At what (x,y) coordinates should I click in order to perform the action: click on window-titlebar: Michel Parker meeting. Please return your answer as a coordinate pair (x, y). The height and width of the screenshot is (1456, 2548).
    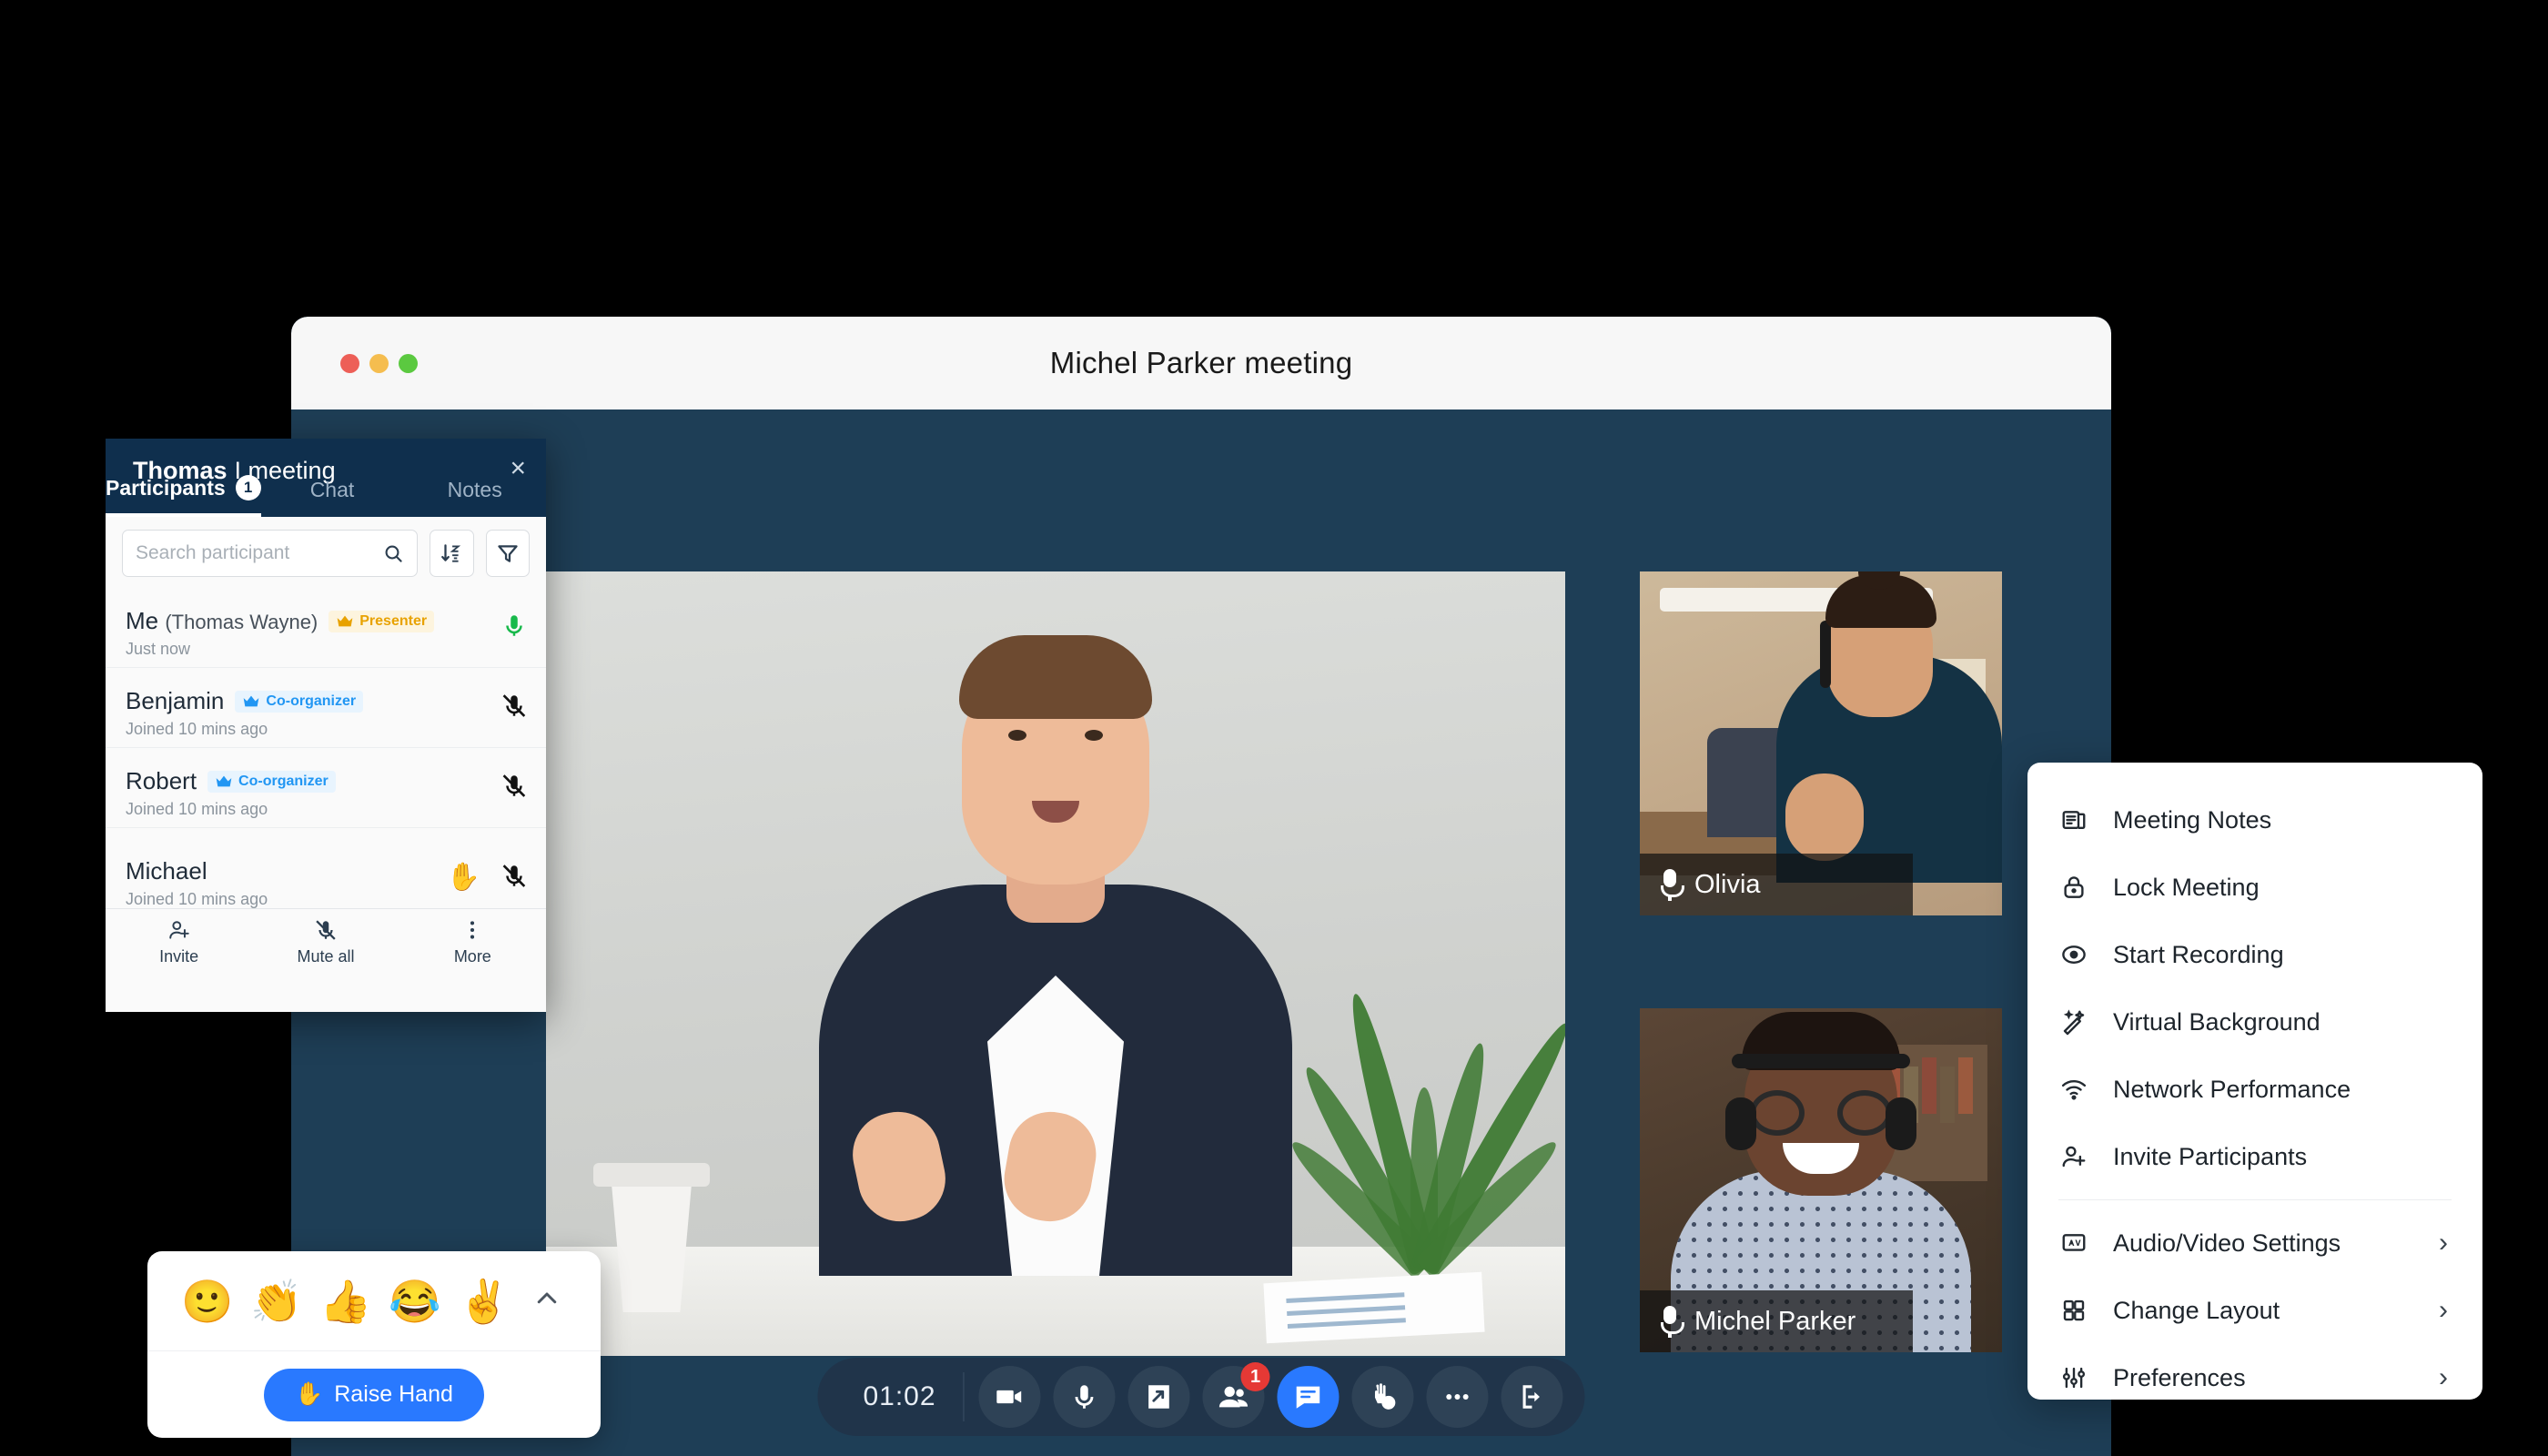
    Looking at the image, I should click on (1201, 364).